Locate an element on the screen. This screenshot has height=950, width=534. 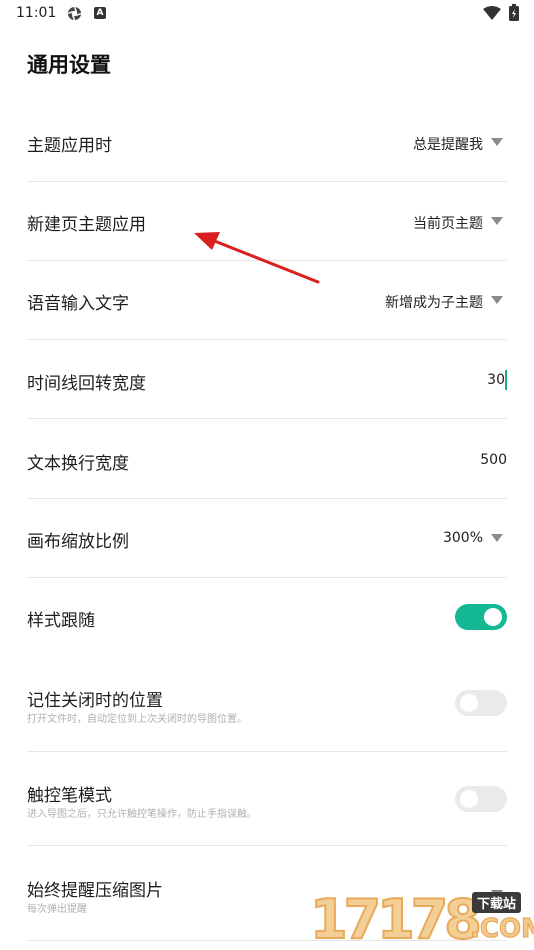
setting-stylus-mode: 触控笔模式 进入导图之后，只允许触控笔操作，防止手指误触。 is located at coordinates (267, 801).